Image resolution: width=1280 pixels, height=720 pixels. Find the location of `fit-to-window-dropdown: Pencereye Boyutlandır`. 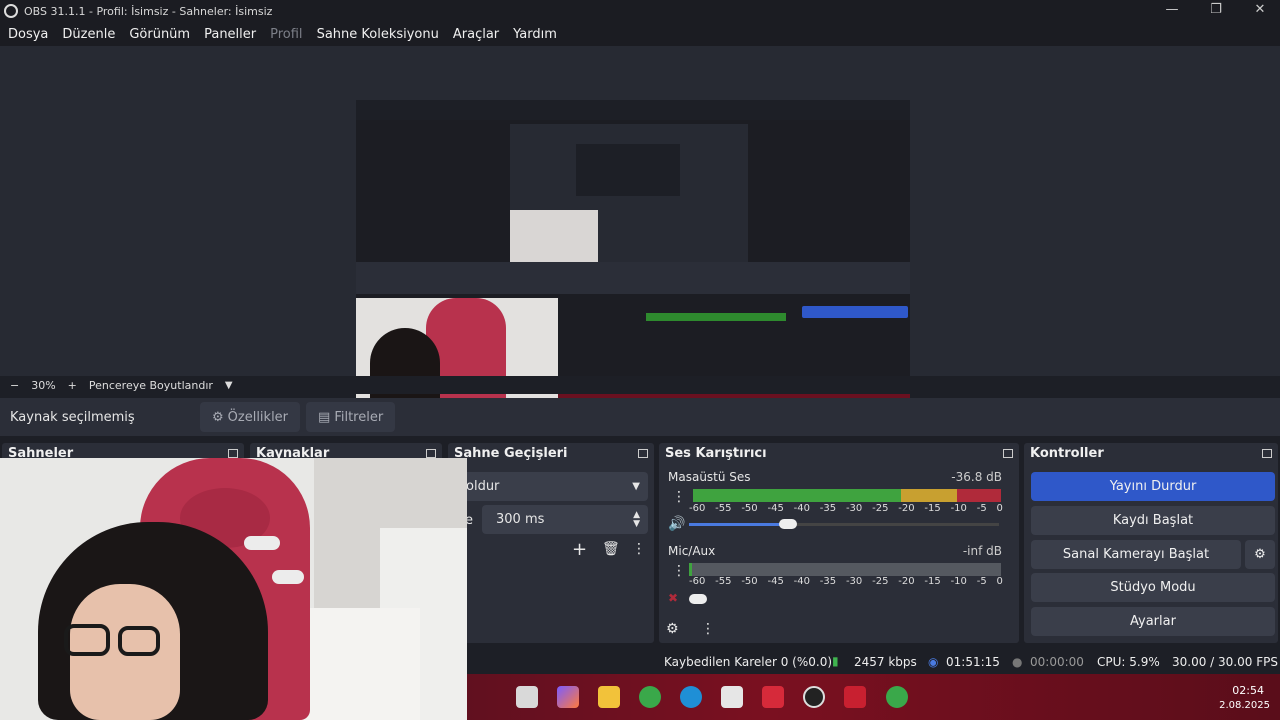

fit-to-window-dropdown: Pencereye Boyutlandır is located at coordinates (151, 385).